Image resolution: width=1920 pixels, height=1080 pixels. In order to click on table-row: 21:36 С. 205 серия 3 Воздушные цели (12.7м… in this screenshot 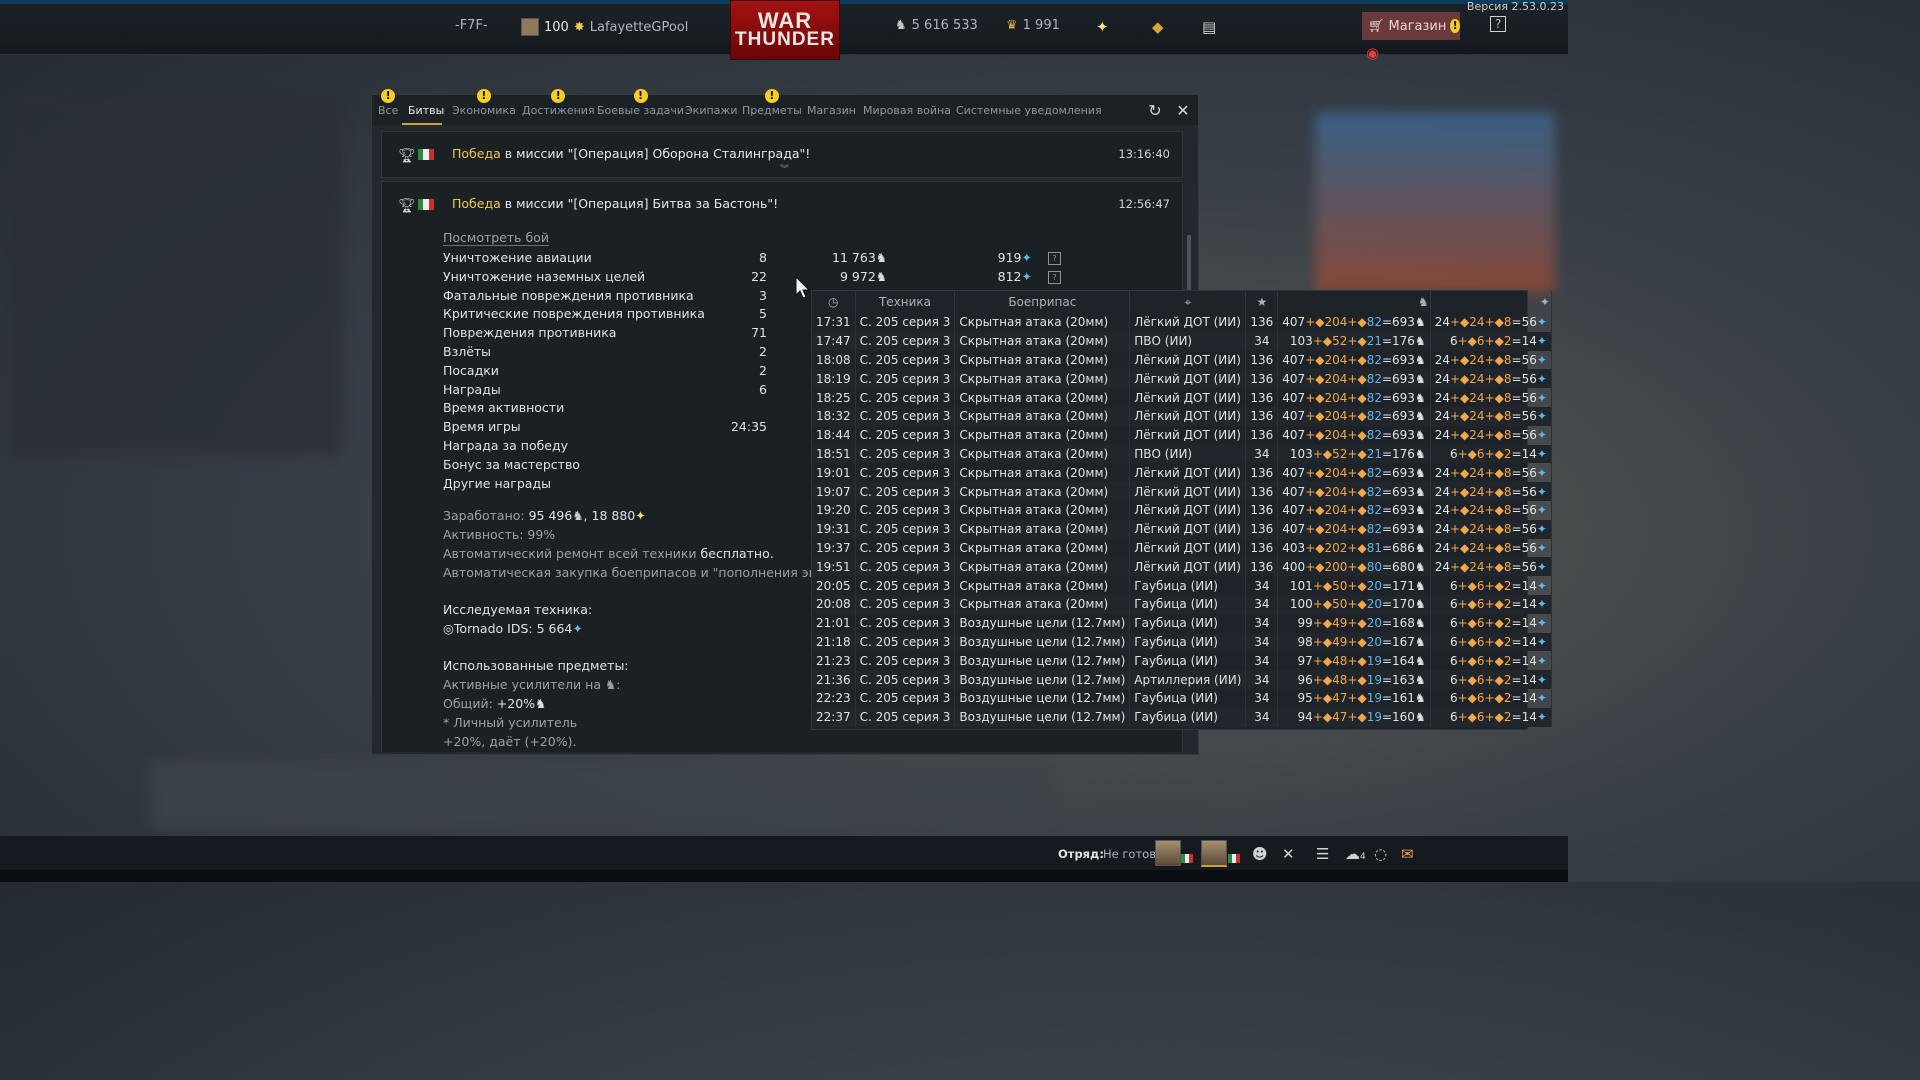, I will do `click(1182, 679)`.